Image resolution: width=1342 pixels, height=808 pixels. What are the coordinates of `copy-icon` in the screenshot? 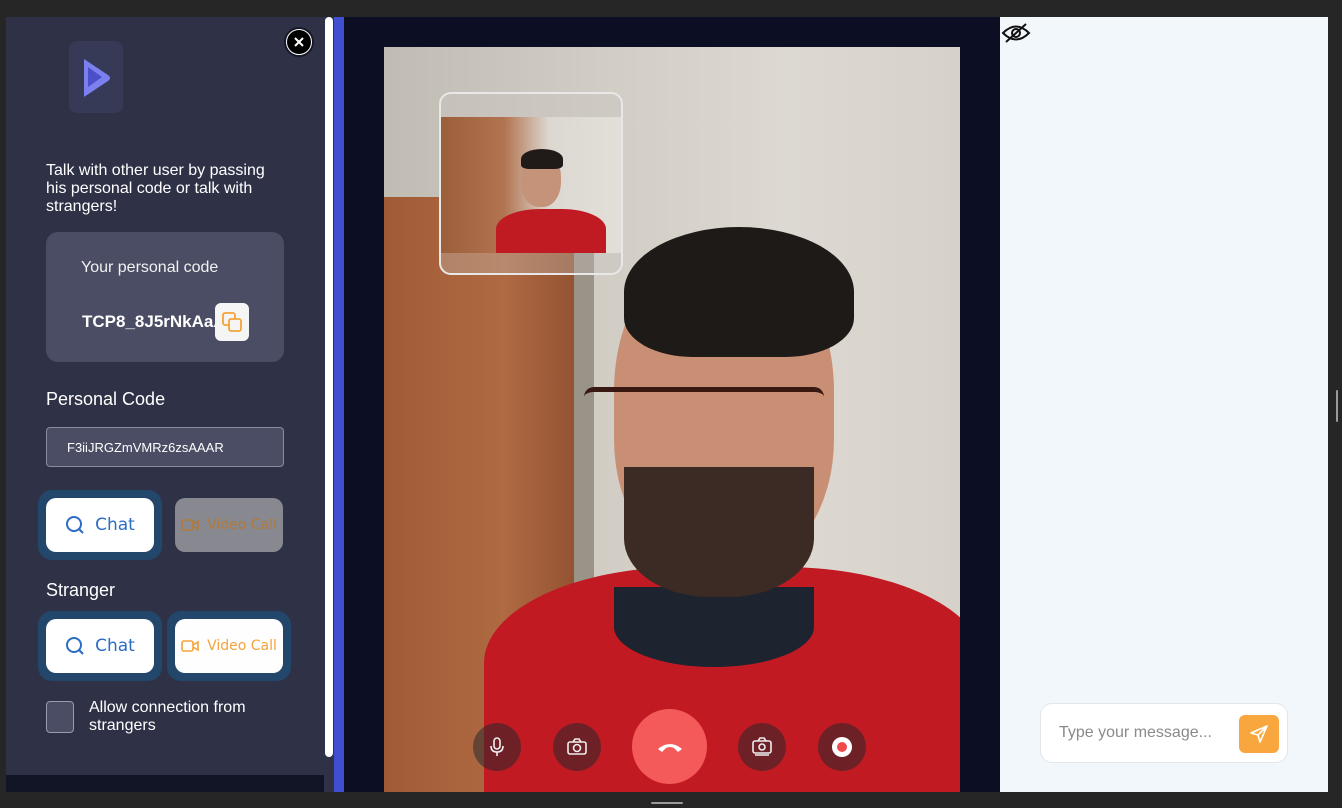 It's located at (232, 322).